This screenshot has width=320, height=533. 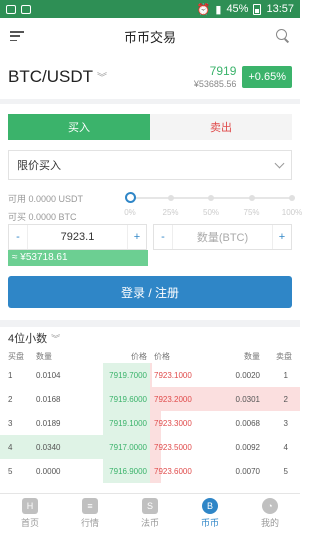 I want to click on ask-amount: 0.0020, so click(x=247, y=375).